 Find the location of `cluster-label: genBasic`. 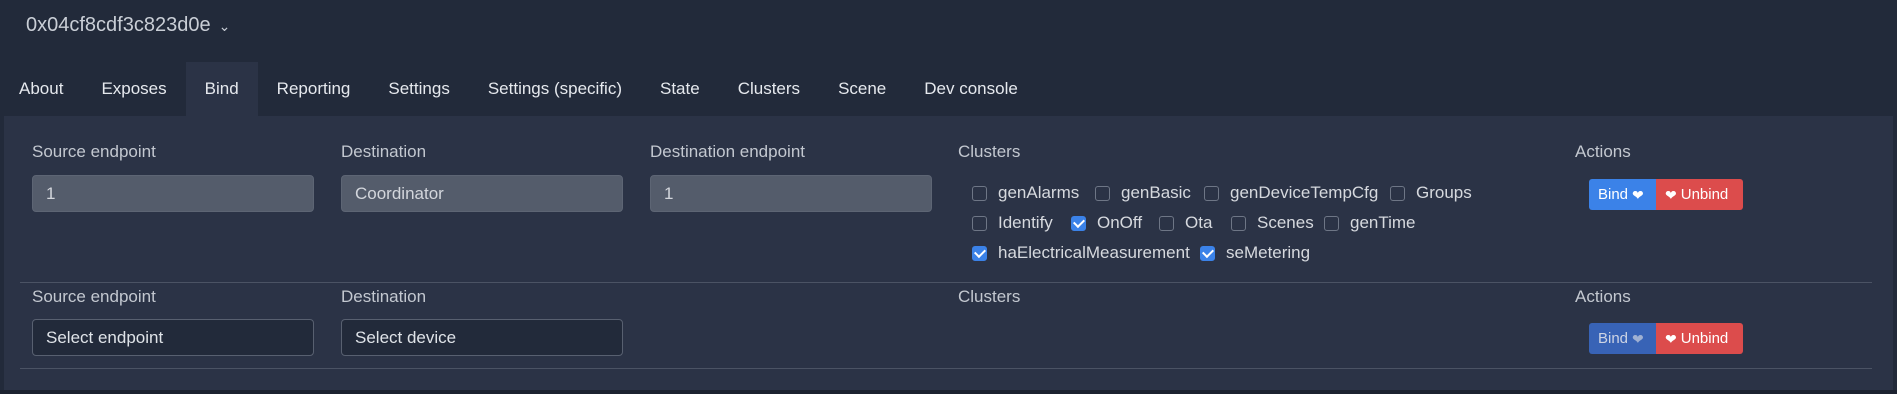

cluster-label: genBasic is located at coordinates (1156, 192).